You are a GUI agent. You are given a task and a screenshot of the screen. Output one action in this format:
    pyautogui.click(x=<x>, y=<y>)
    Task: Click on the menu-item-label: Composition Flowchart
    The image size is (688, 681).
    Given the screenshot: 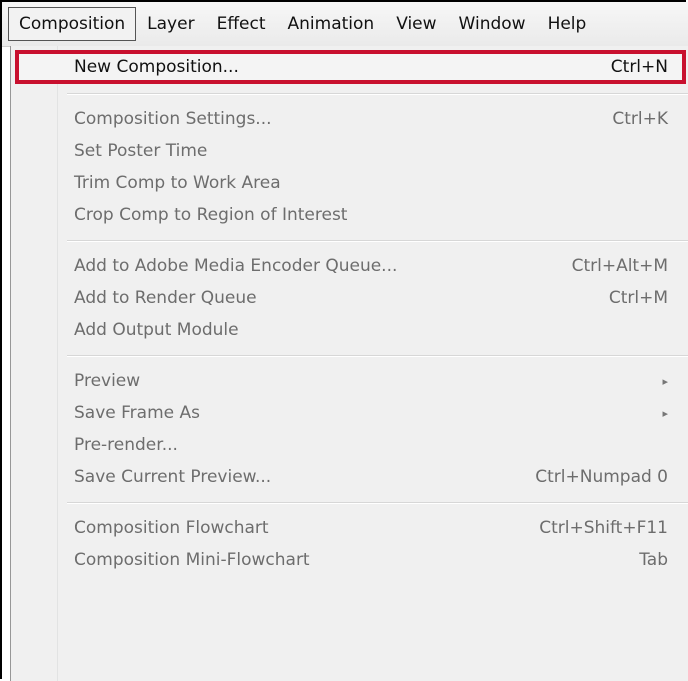 What is the action you would take?
    pyautogui.click(x=171, y=528)
    